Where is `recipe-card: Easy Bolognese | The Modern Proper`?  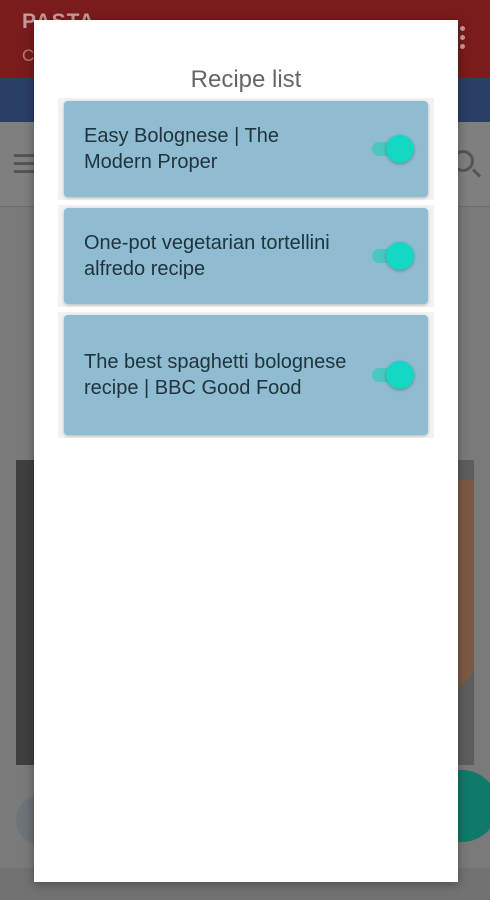 recipe-card: Easy Bolognese | The Modern Proper is located at coordinates (246, 149).